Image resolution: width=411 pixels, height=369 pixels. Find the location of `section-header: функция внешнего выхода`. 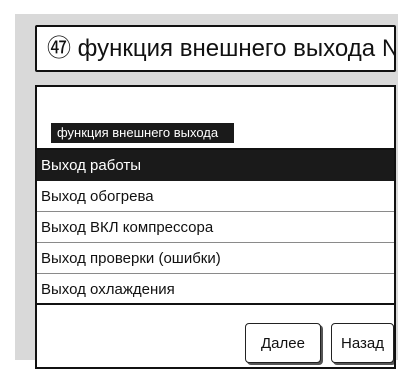

section-header: функция внешнего выхода is located at coordinates (143, 133).